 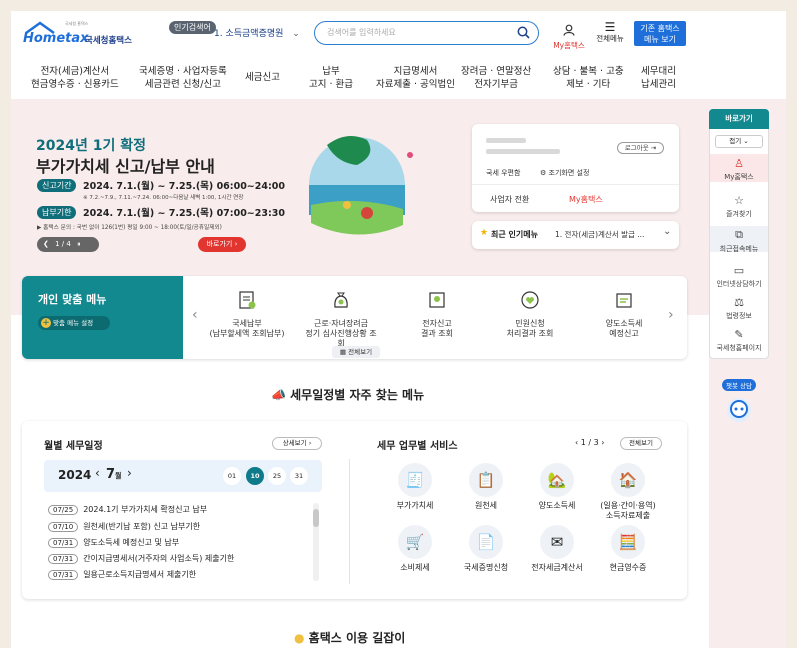 What do you see at coordinates (557, 480) in the screenshot?
I see `house-icon: 🏡` at bounding box center [557, 480].